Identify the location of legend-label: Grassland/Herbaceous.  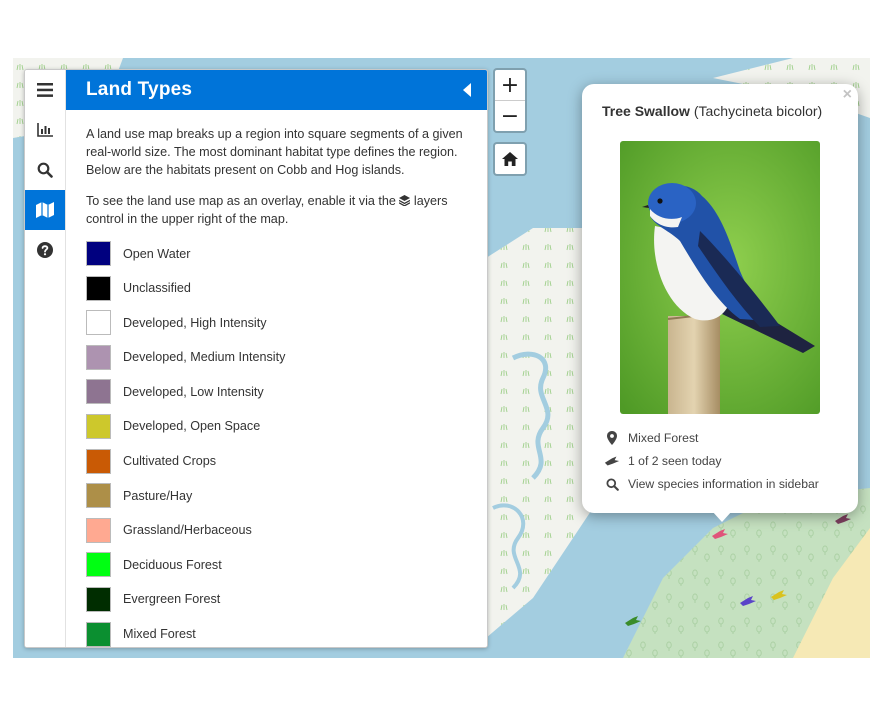
(187, 530).